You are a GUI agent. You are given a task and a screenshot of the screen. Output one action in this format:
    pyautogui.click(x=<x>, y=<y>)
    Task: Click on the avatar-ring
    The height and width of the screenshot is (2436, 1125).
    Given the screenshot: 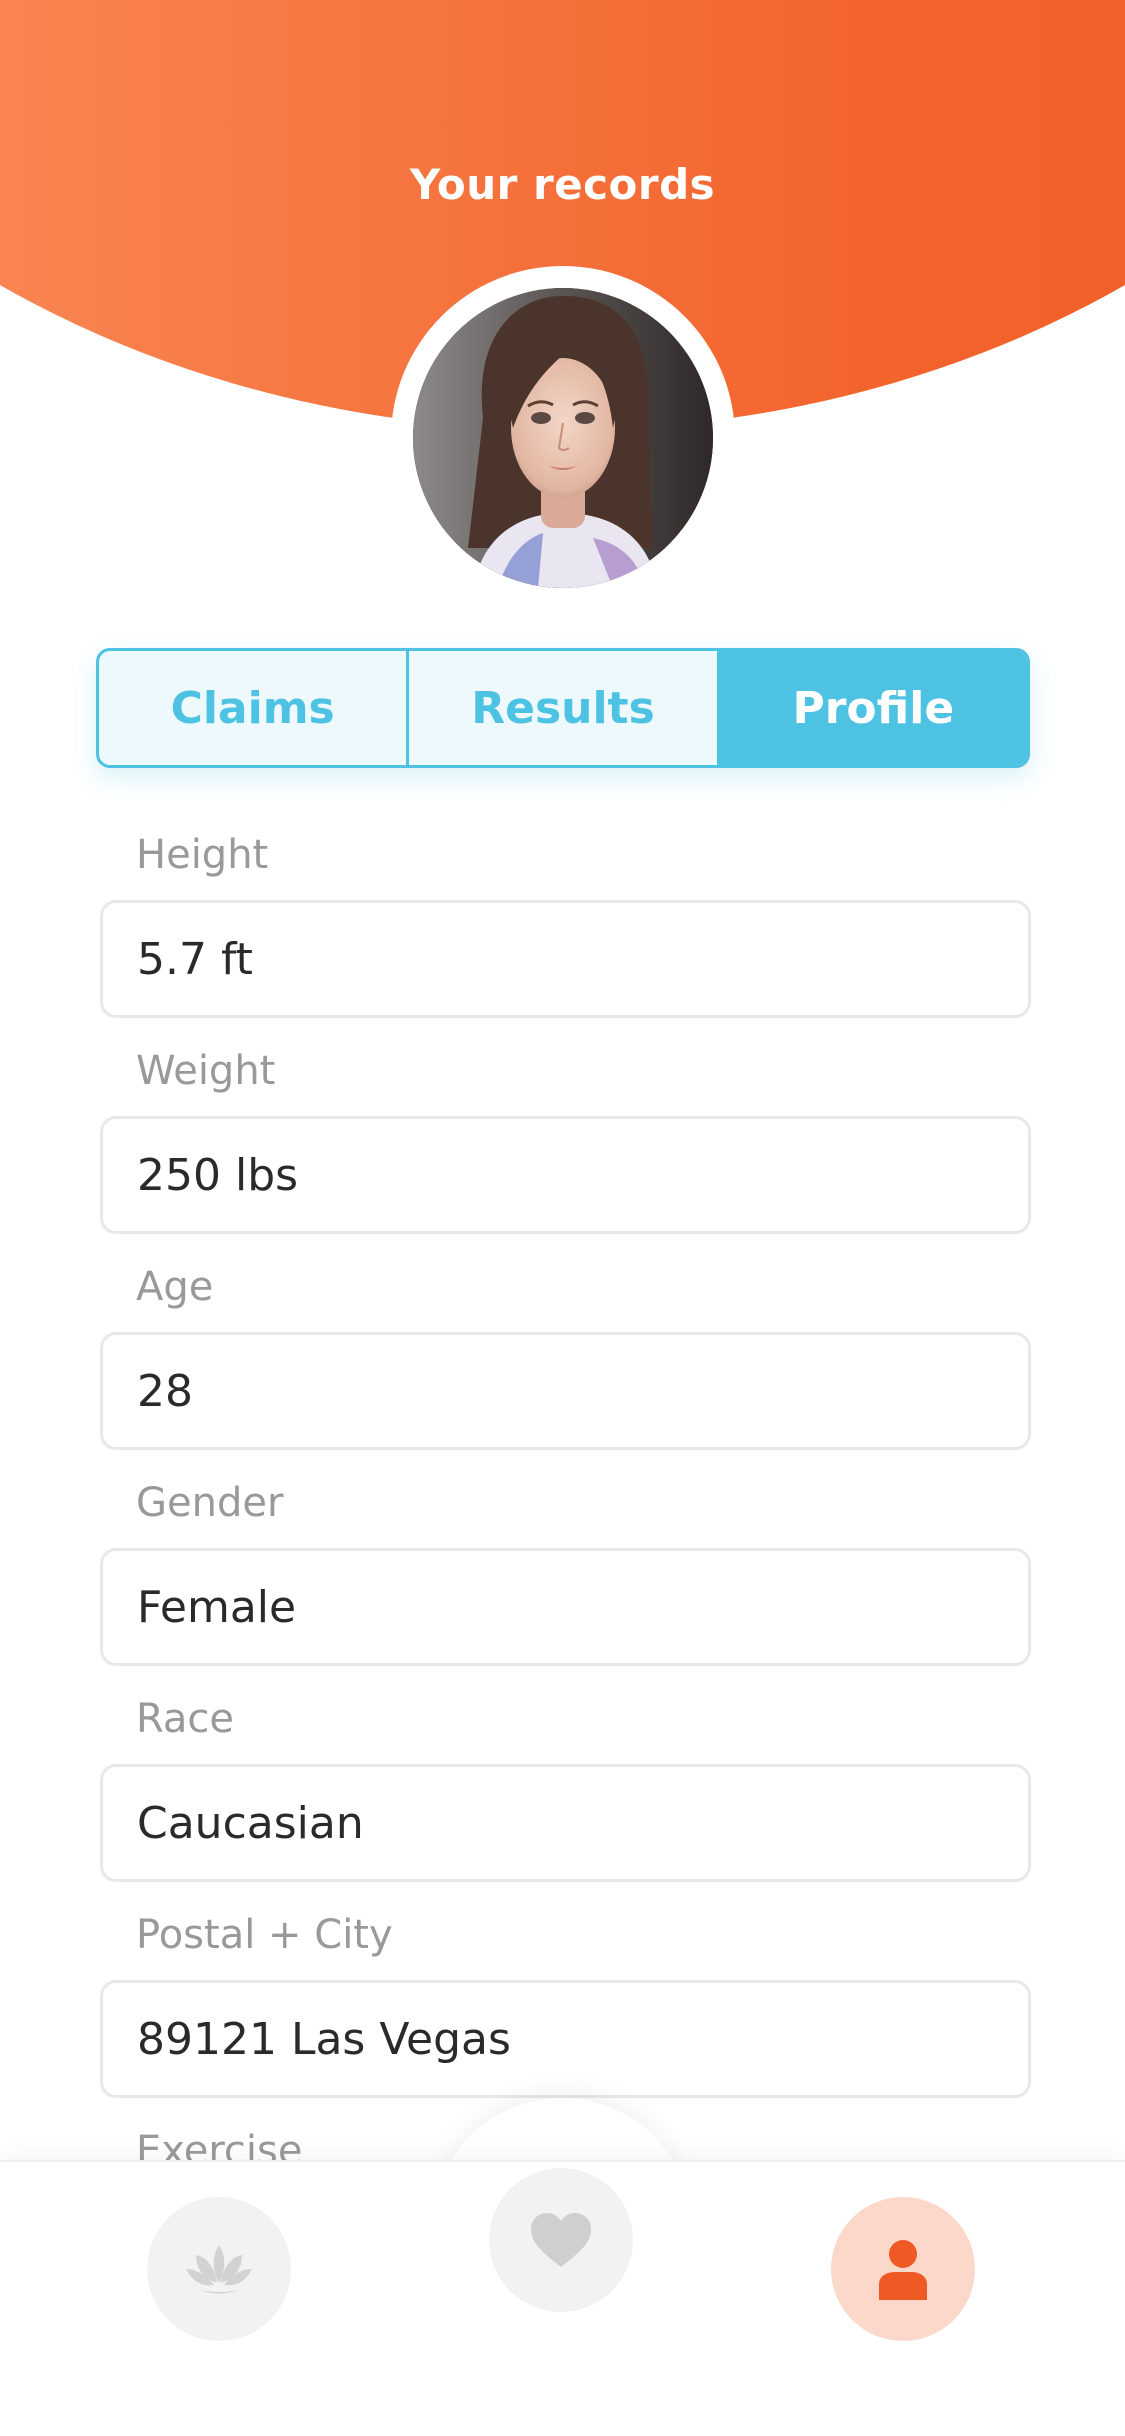 What is the action you would take?
    pyautogui.click(x=563, y=438)
    